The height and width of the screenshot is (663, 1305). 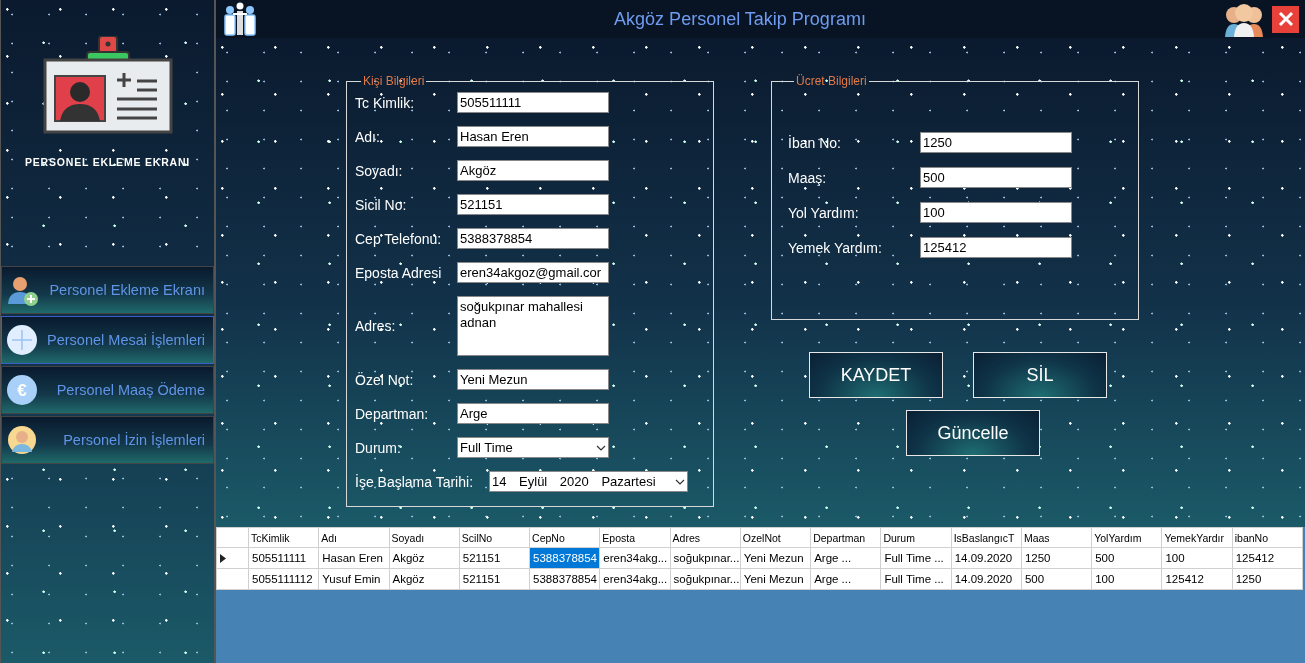 What do you see at coordinates (424, 537) in the screenshot?
I see `column-header: Soyadı` at bounding box center [424, 537].